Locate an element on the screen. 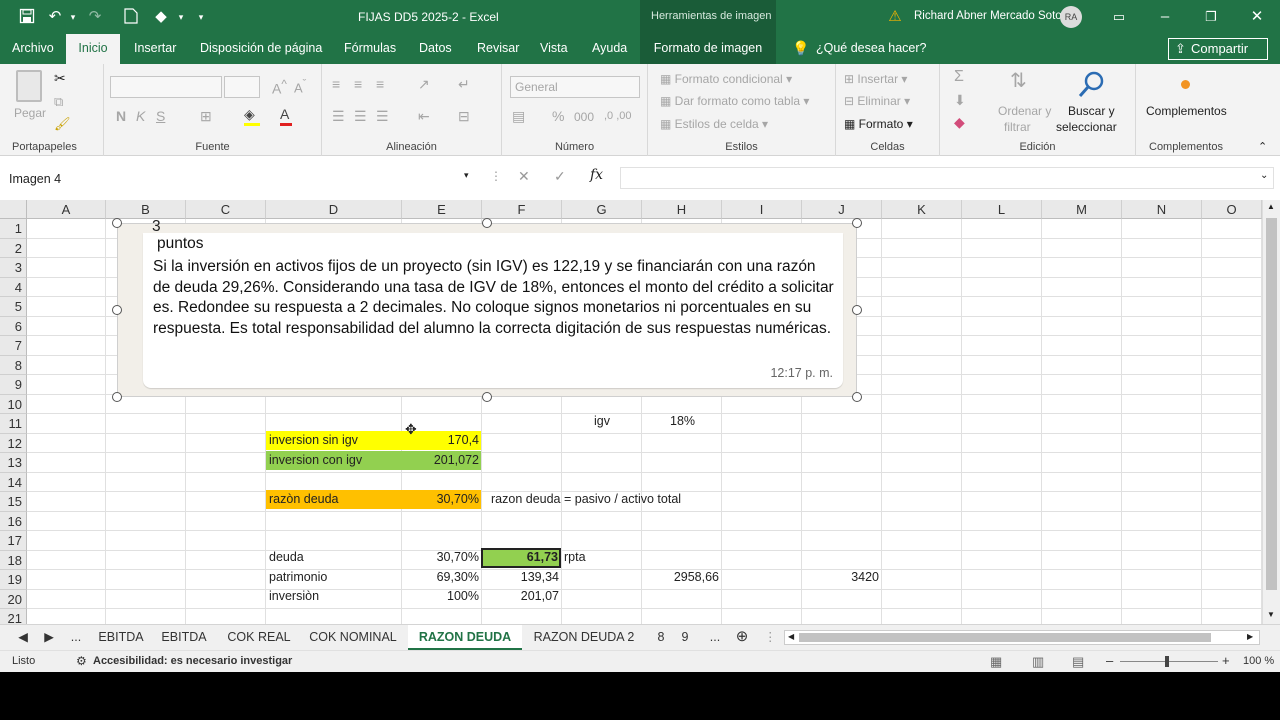  accessibility-status: Accesibilidad: es necesario investigar is located at coordinates (192, 661).